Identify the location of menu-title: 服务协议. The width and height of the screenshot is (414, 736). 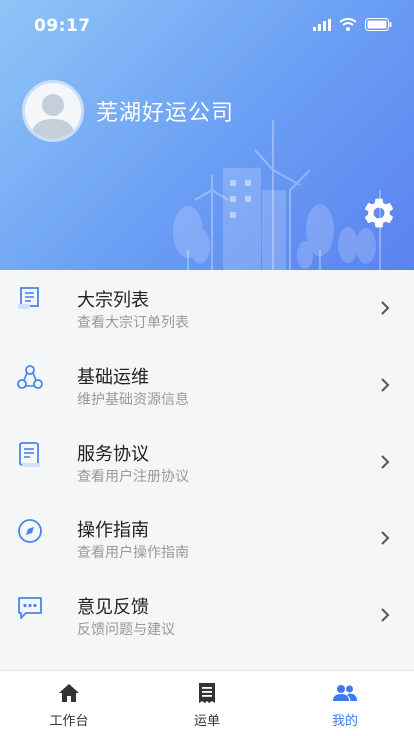
(113, 454).